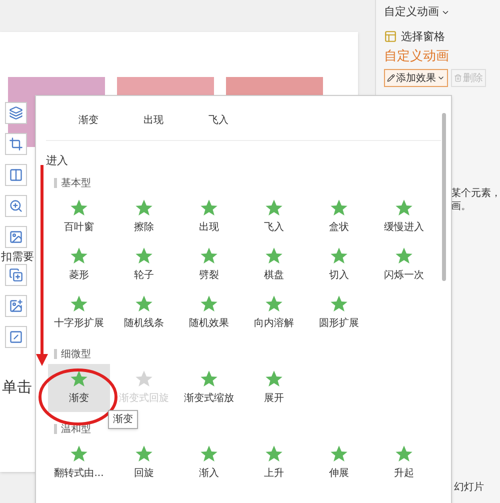 The image size is (500, 503). I want to click on effect-item: 闪烁一次, so click(404, 264).